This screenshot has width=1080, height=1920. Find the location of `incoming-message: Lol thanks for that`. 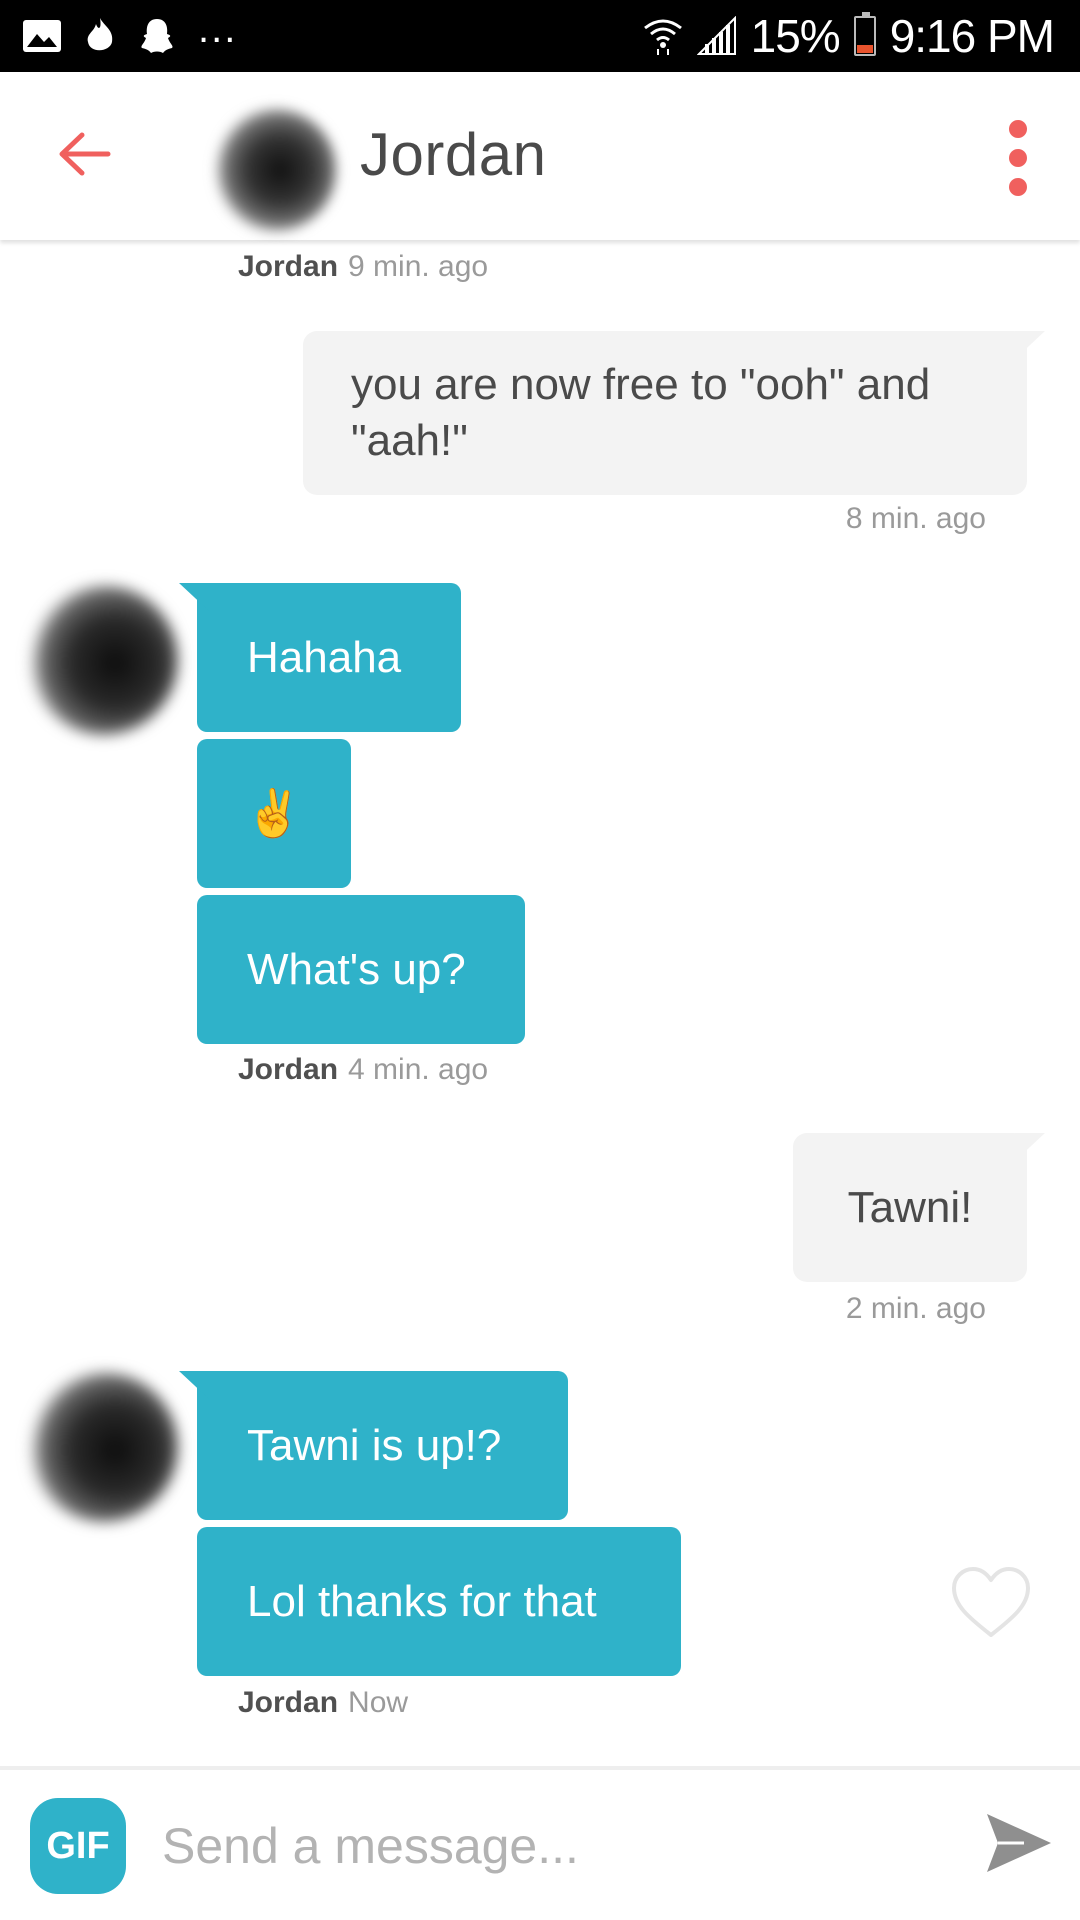

incoming-message: Lol thanks for that is located at coordinates (439, 1601).